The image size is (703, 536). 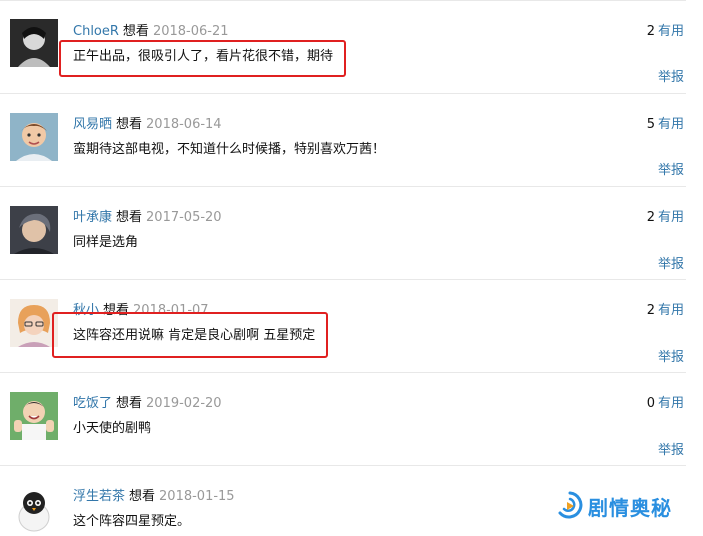 What do you see at coordinates (132, 521) in the screenshot?
I see `comment-text: 这个阵容四星预定。` at bounding box center [132, 521].